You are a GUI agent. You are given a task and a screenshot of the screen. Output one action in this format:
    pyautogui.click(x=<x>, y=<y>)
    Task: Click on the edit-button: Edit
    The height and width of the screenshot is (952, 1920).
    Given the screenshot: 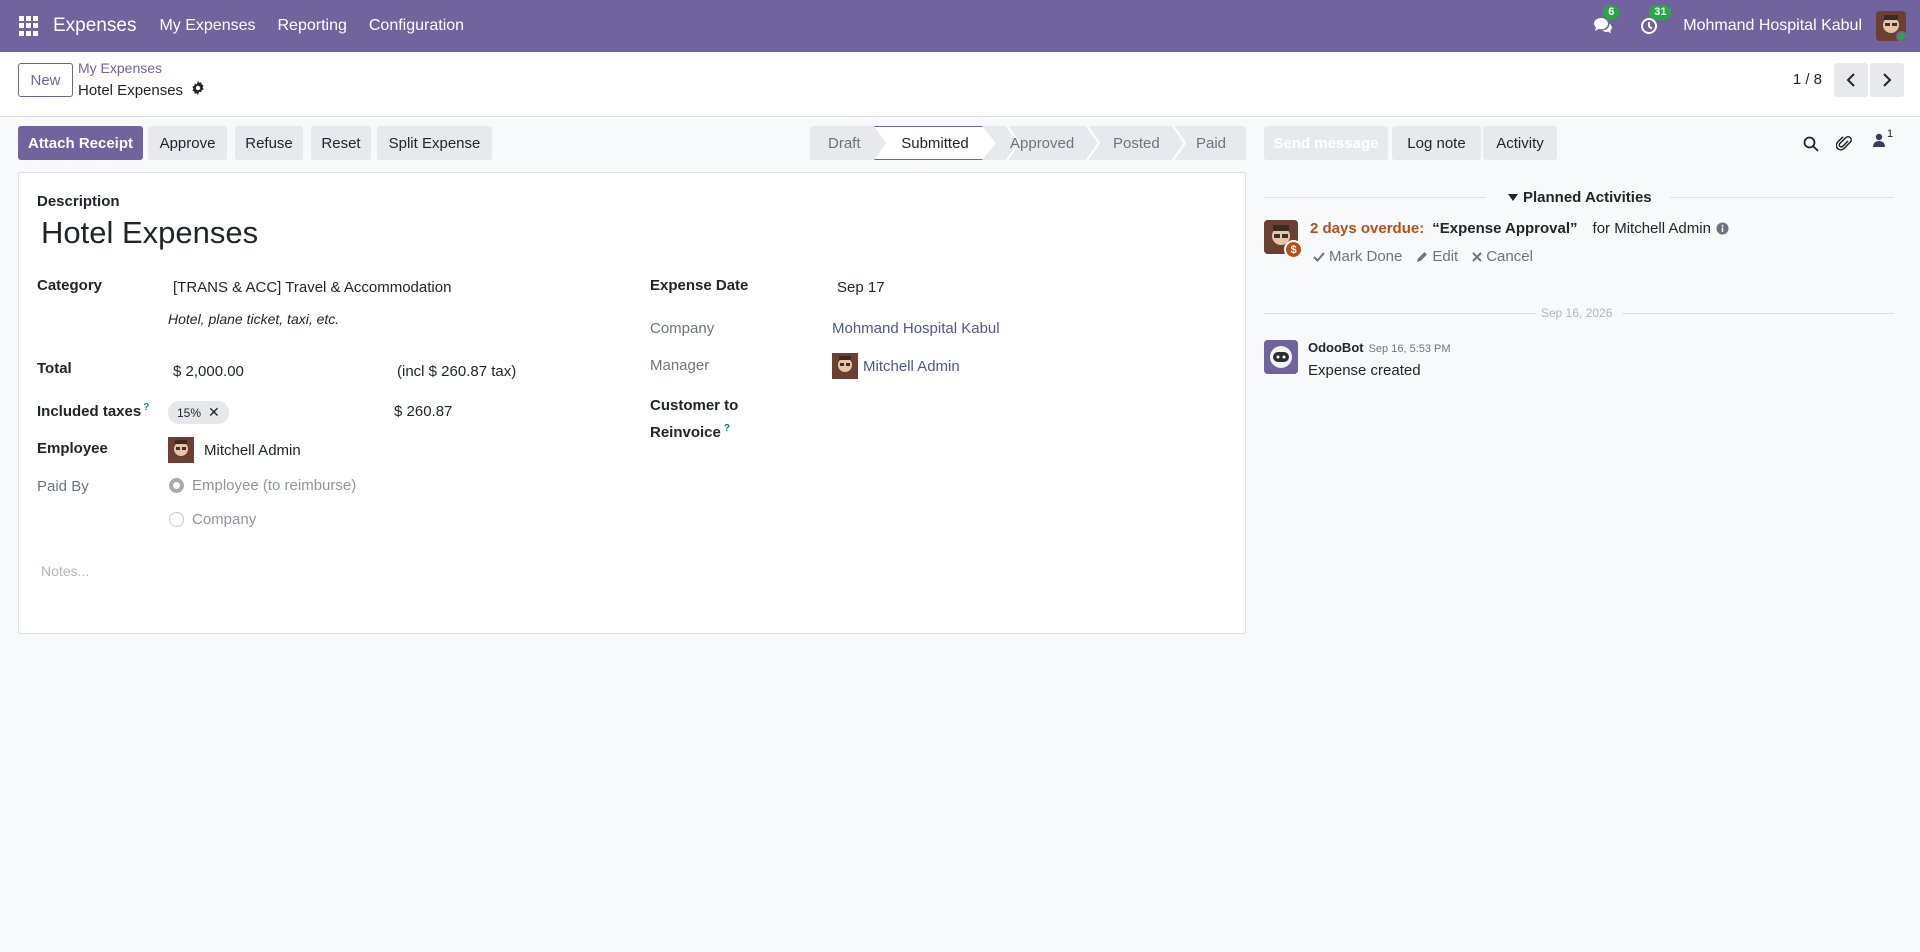 What is the action you would take?
    pyautogui.click(x=1437, y=256)
    